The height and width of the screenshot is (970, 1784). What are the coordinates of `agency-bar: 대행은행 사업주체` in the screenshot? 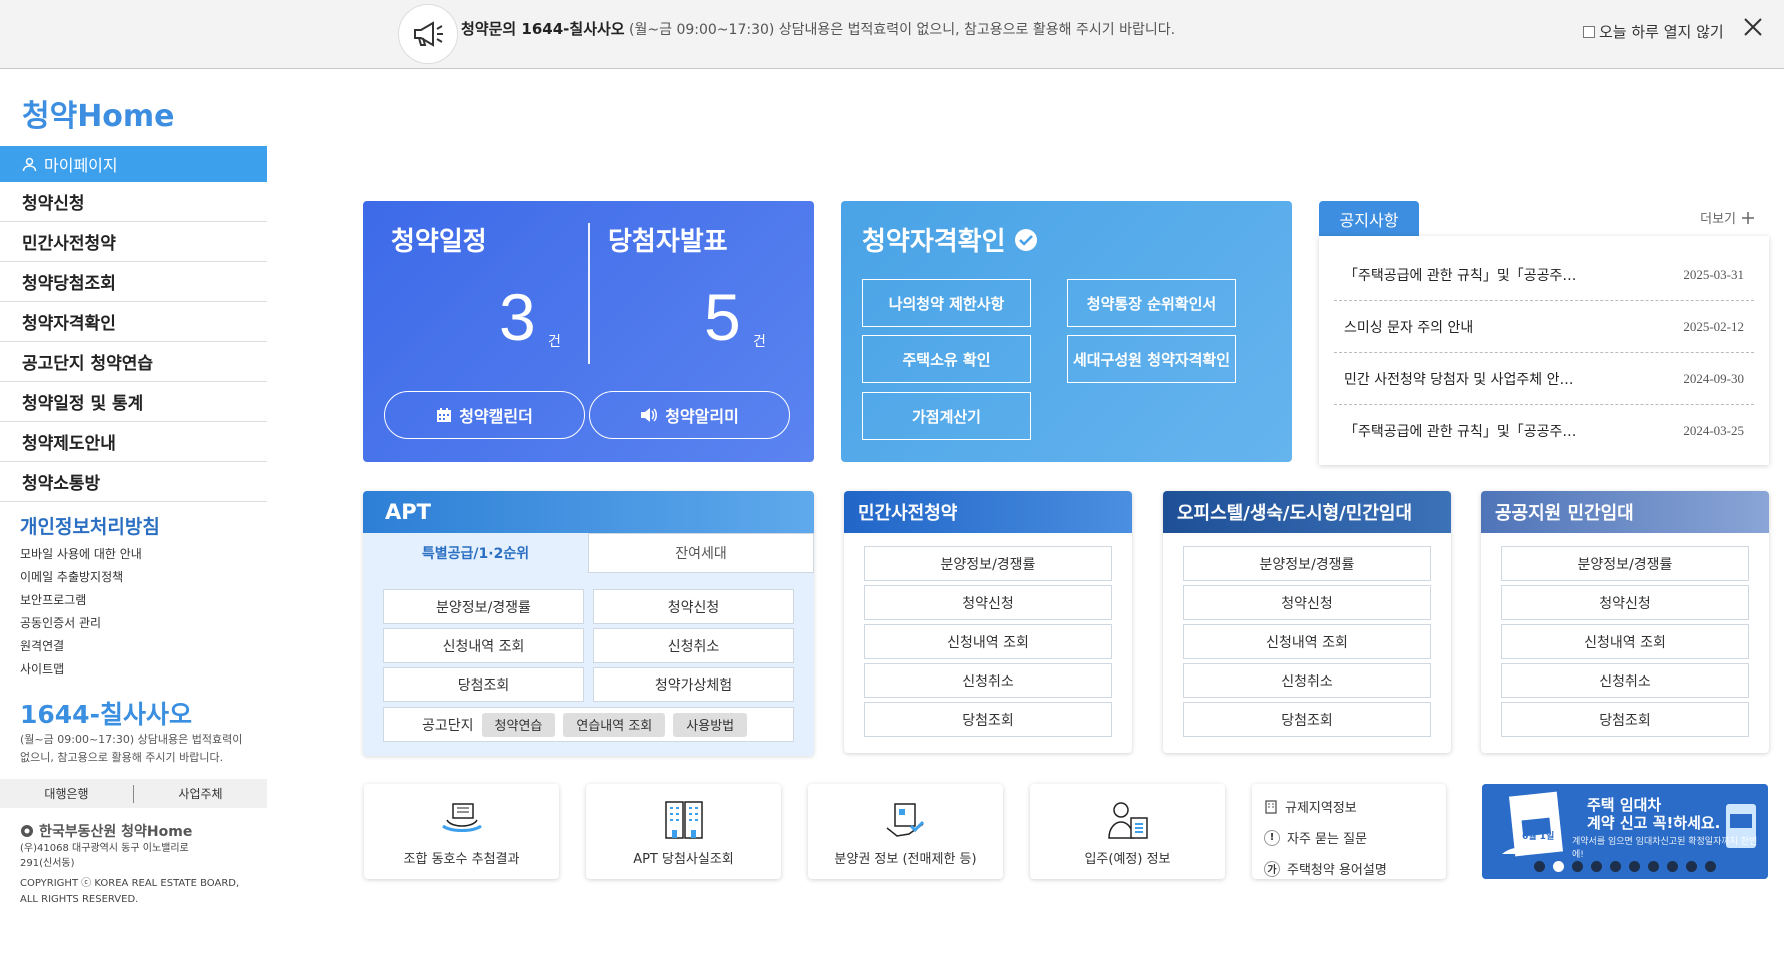 It's located at (133, 793).